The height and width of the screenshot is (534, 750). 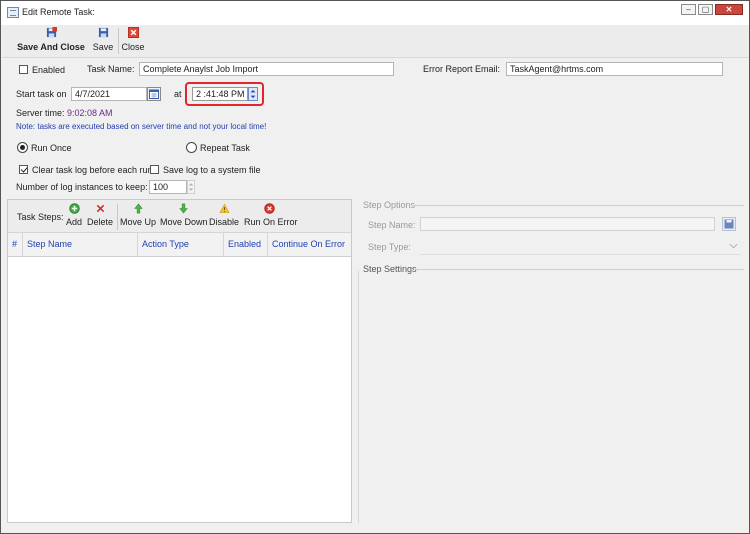 I want to click on clear-log-label: Clear task log before each run, so click(x=92, y=170).